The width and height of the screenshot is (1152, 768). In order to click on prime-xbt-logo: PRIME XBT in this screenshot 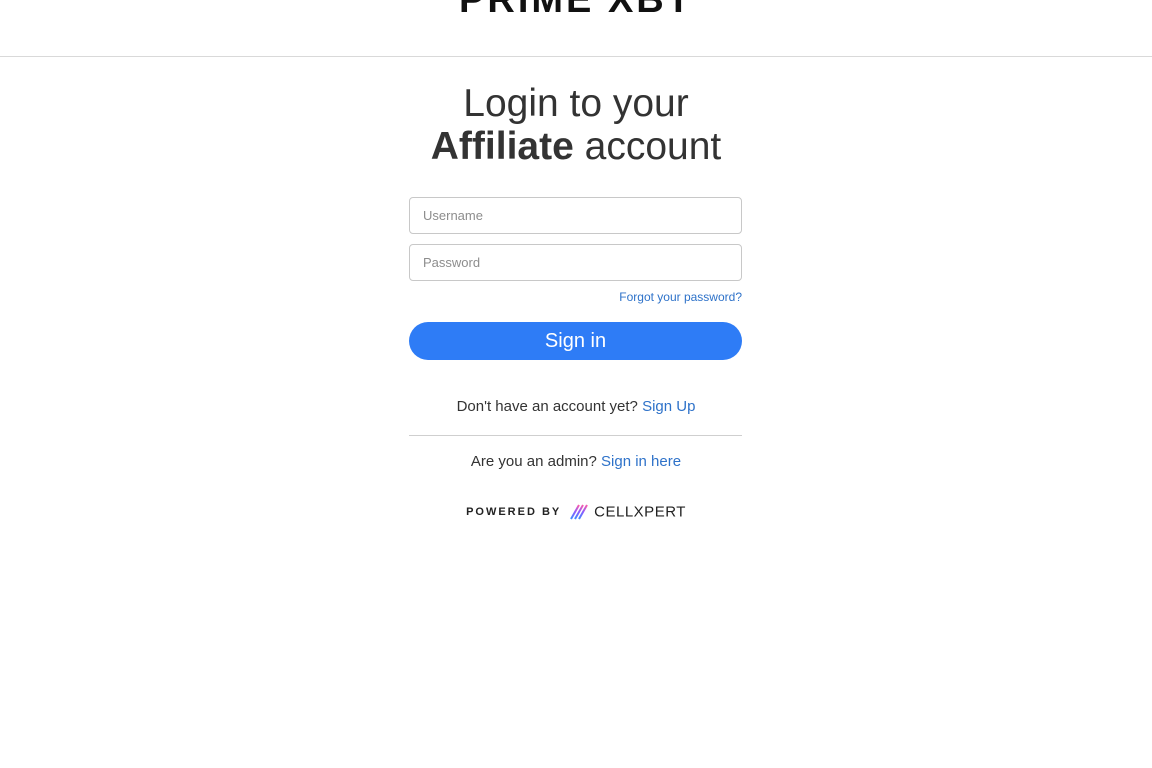, I will do `click(576, 9)`.